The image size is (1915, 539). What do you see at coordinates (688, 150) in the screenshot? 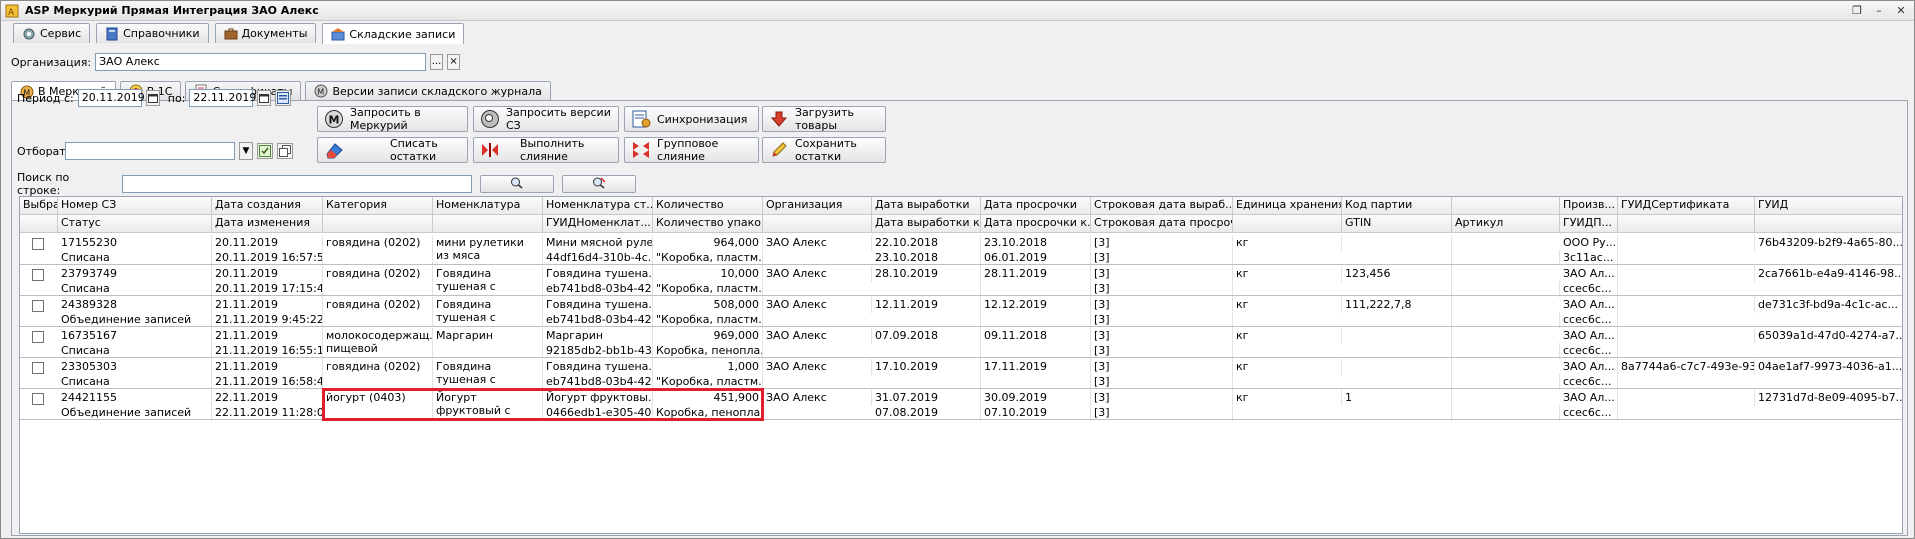
I see `button-label: Групповое слияние` at bounding box center [688, 150].